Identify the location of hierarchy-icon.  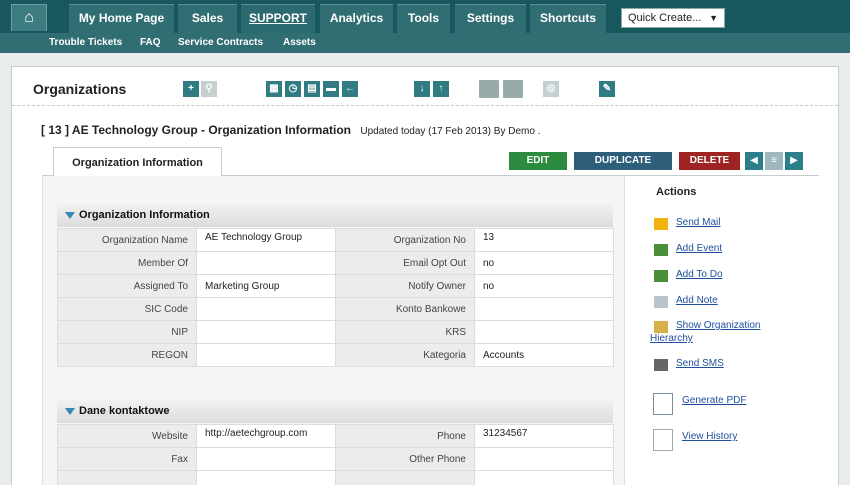
(661, 327).